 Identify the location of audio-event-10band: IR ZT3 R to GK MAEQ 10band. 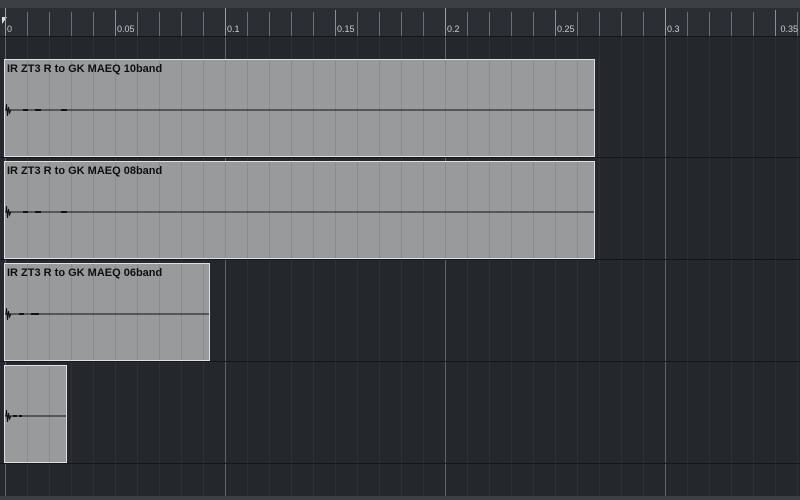
(299, 108).